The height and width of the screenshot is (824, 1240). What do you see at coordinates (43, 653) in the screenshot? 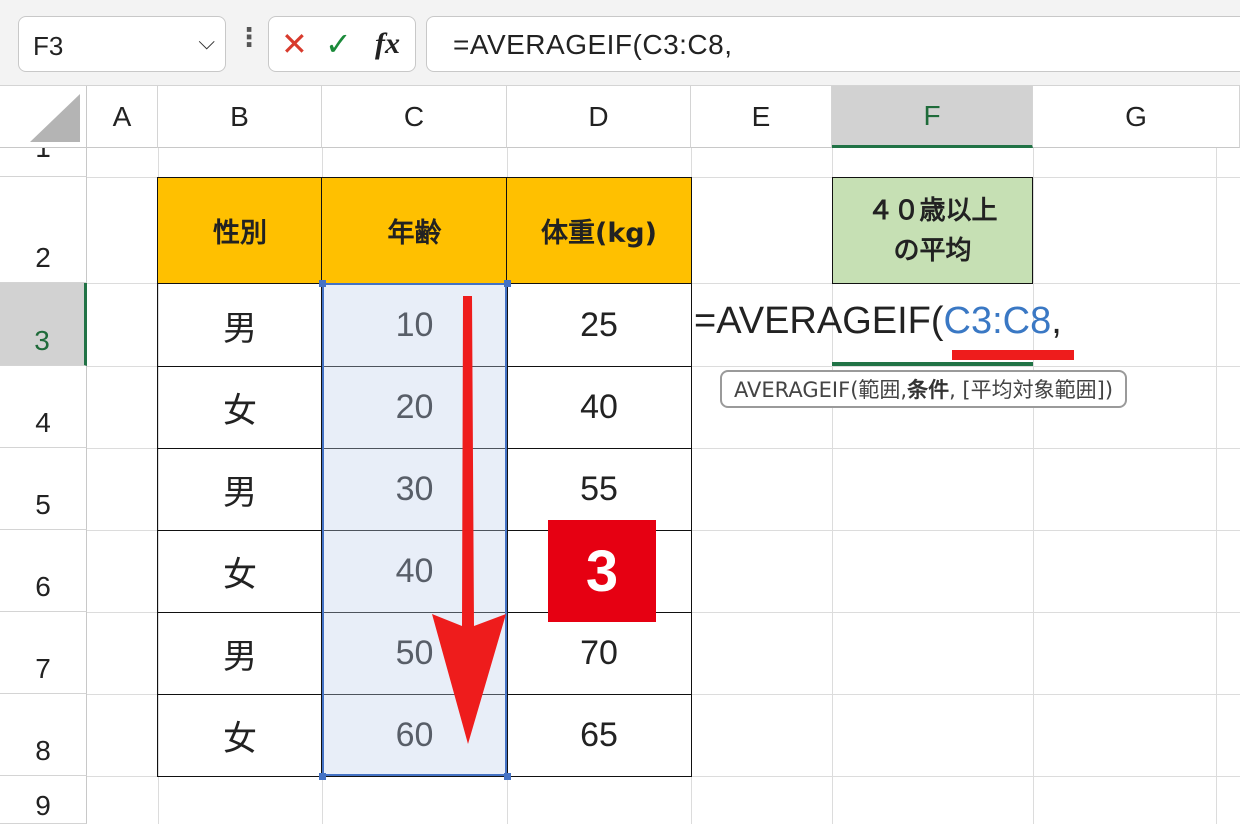
I see `row-header-7: 7` at bounding box center [43, 653].